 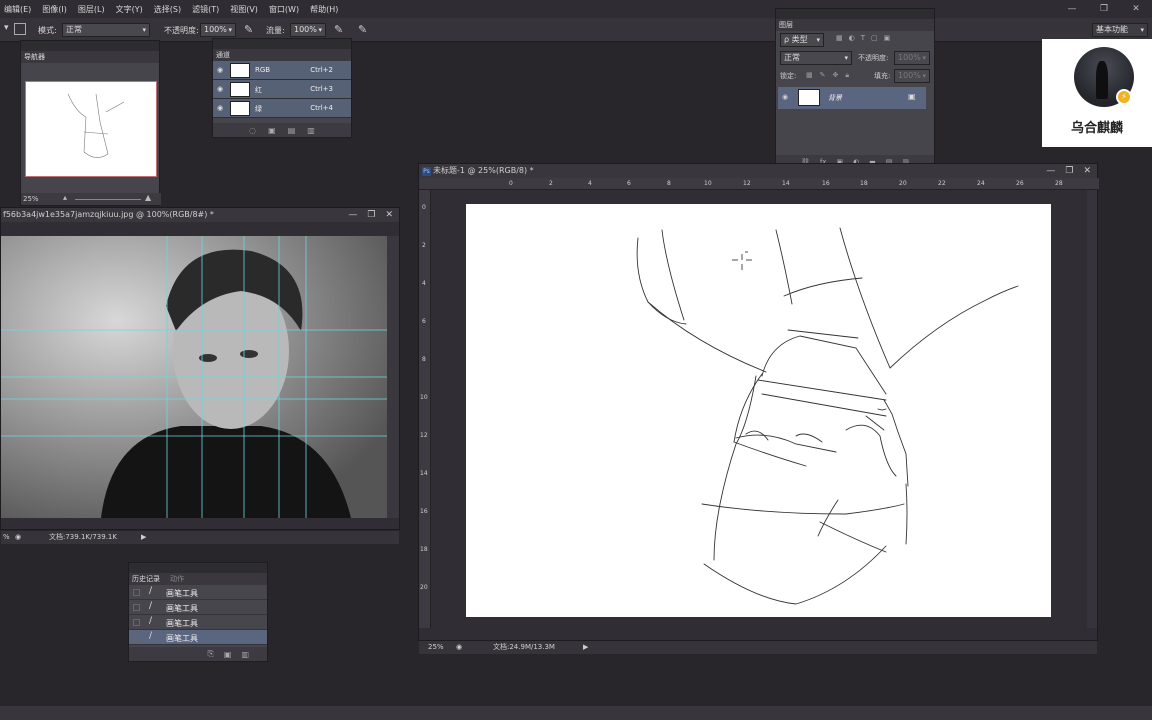 I want to click on tab-history: 历史记录, so click(x=146, y=579).